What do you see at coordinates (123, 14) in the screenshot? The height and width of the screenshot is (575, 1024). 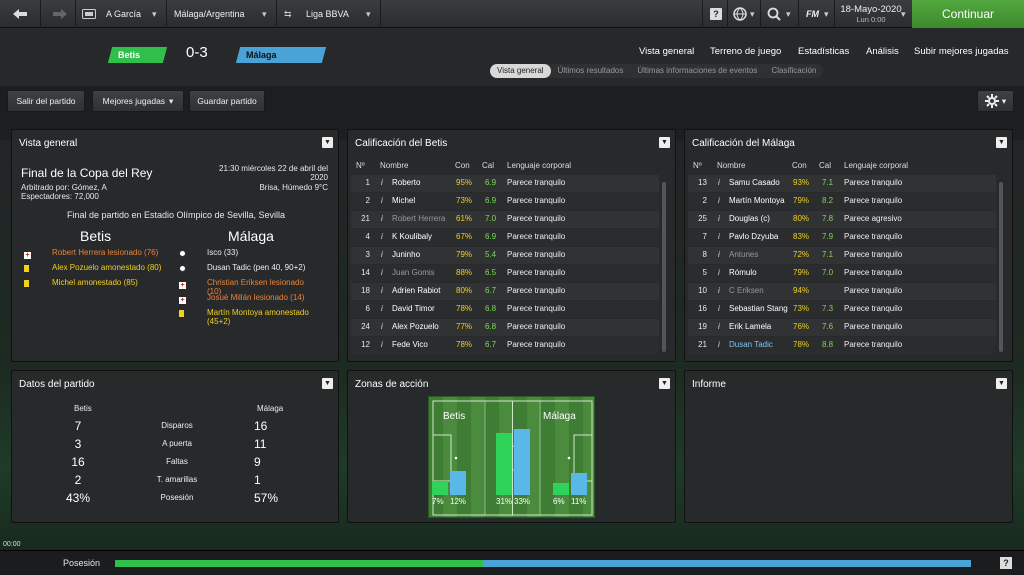 I see `manager-menu: A García` at bounding box center [123, 14].